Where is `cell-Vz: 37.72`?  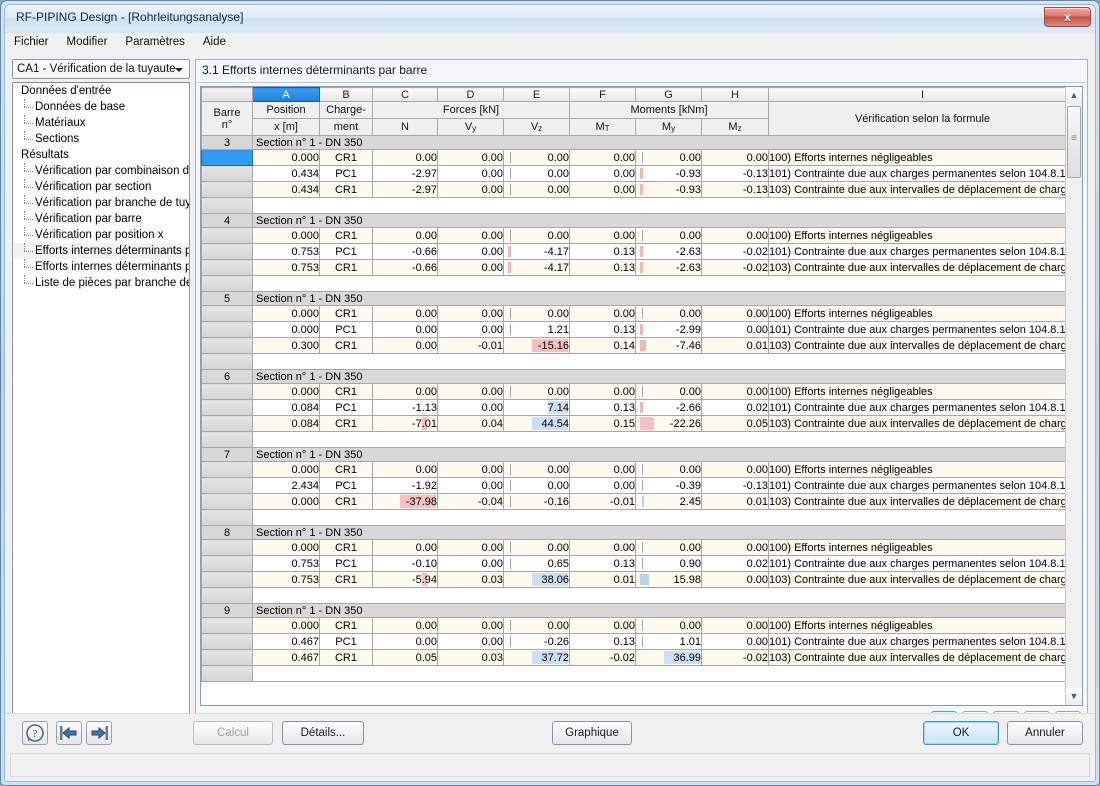
cell-Vz: 37.72 is located at coordinates (536, 657).